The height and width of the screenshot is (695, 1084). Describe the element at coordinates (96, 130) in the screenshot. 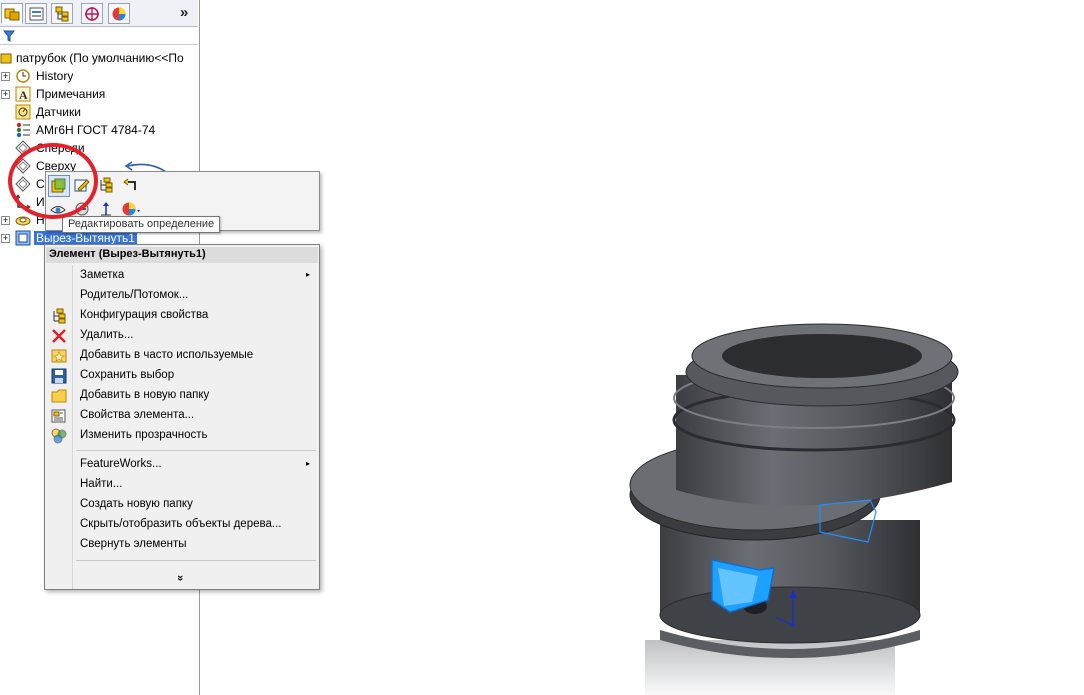

I see `tree-item-label: АМг6Н ГОСТ 4784-74` at that location.